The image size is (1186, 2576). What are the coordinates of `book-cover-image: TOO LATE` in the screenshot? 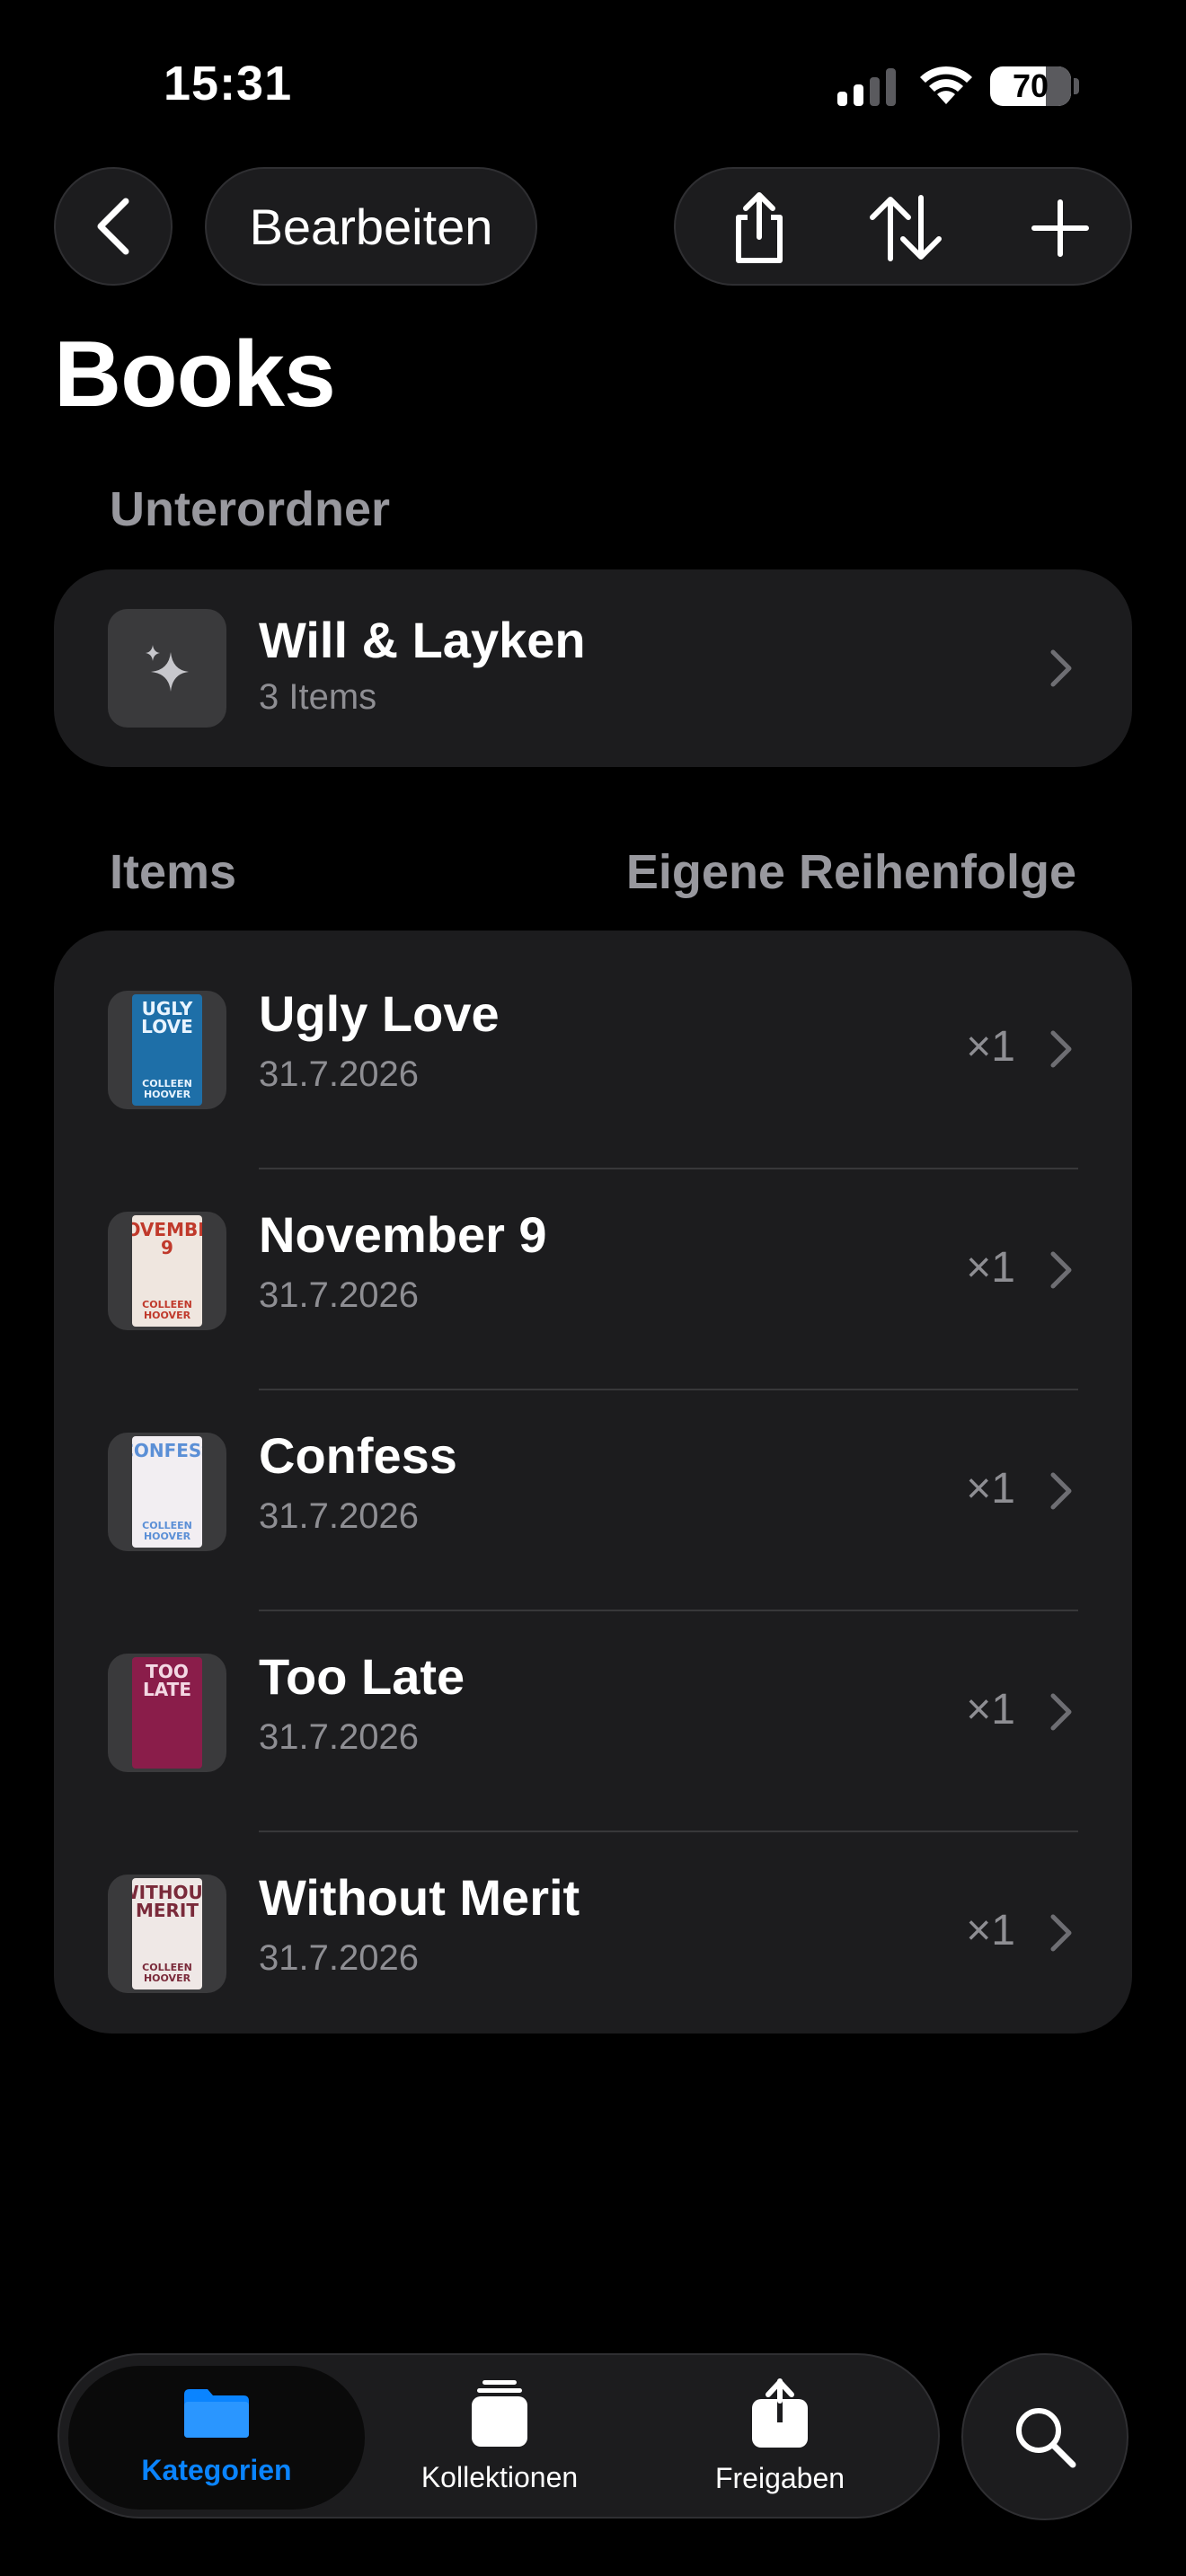 It's located at (167, 1713).